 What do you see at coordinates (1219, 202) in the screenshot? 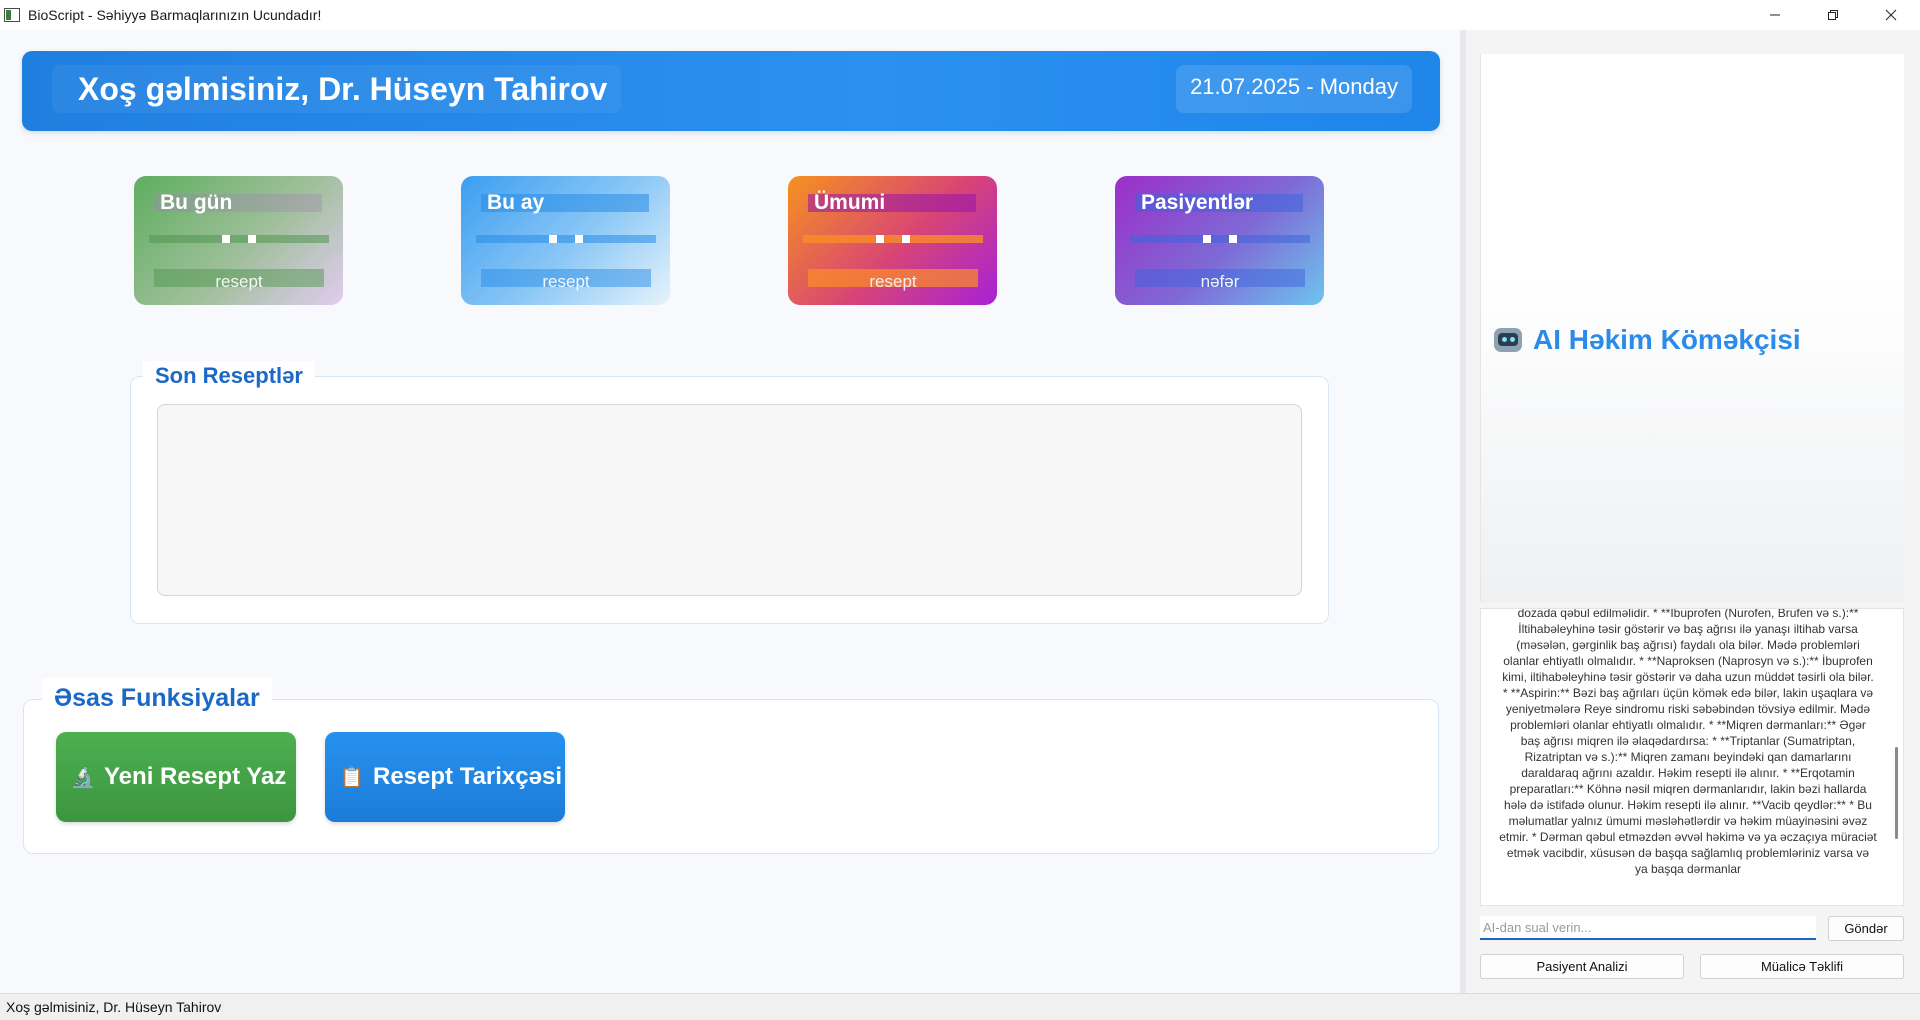
I see `stat-title: Pasiyentlər` at bounding box center [1219, 202].